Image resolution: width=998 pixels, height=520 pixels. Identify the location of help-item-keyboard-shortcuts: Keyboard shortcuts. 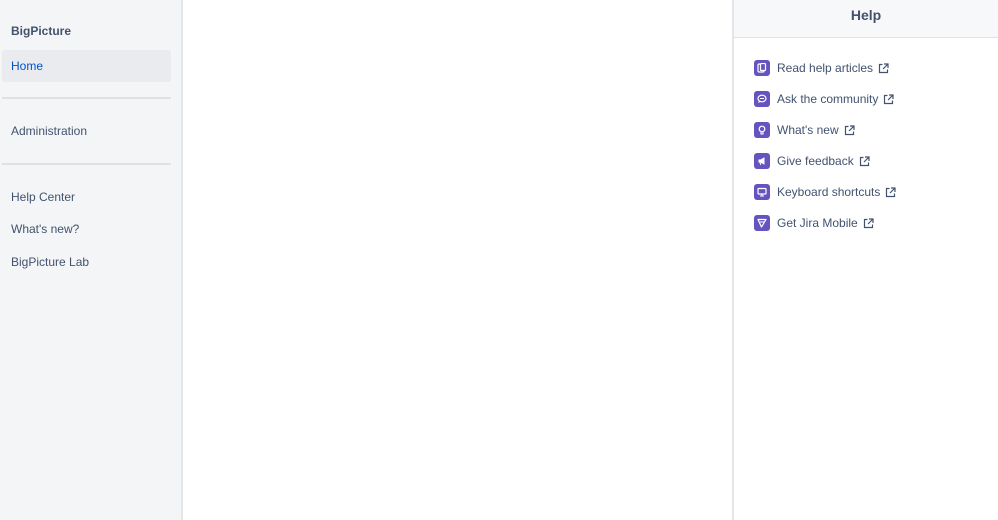
(825, 192).